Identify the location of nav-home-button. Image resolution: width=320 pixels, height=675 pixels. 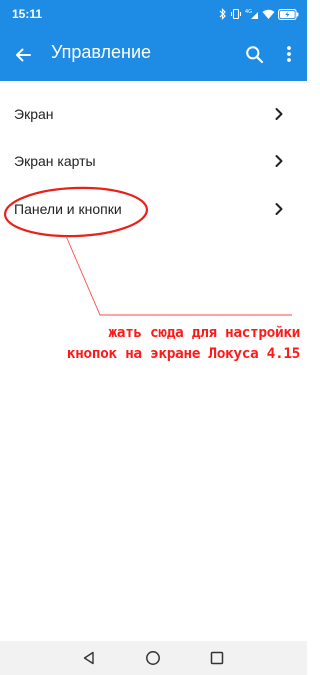
(153, 658).